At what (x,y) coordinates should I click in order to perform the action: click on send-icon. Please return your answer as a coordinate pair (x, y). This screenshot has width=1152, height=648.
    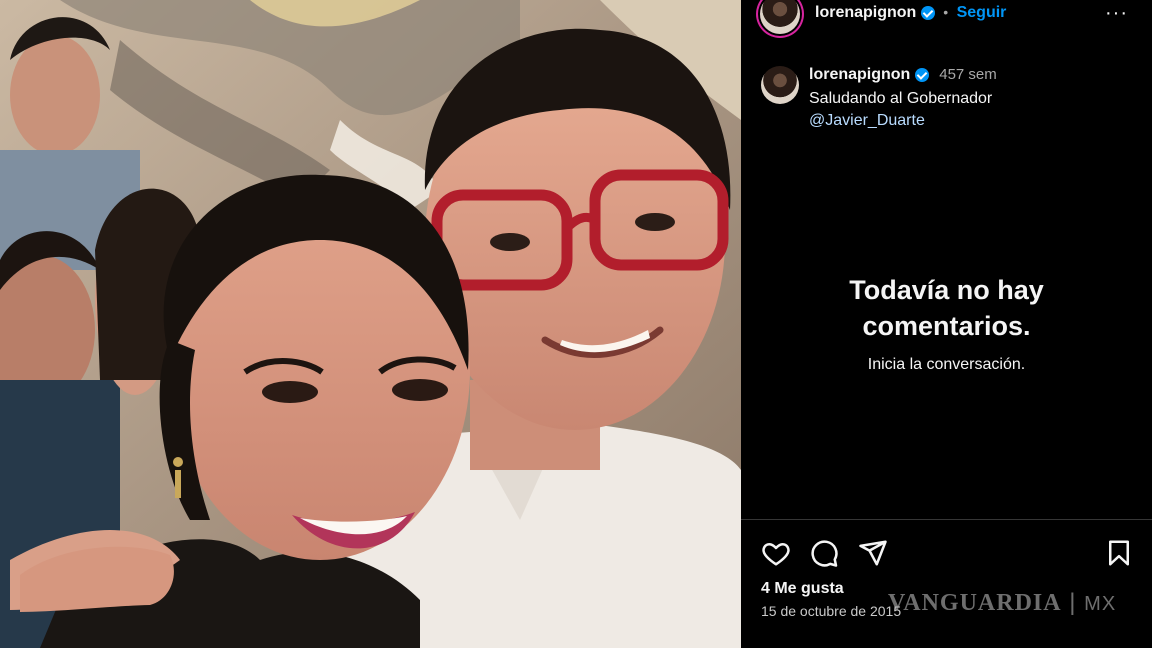
    Looking at the image, I should click on (873, 553).